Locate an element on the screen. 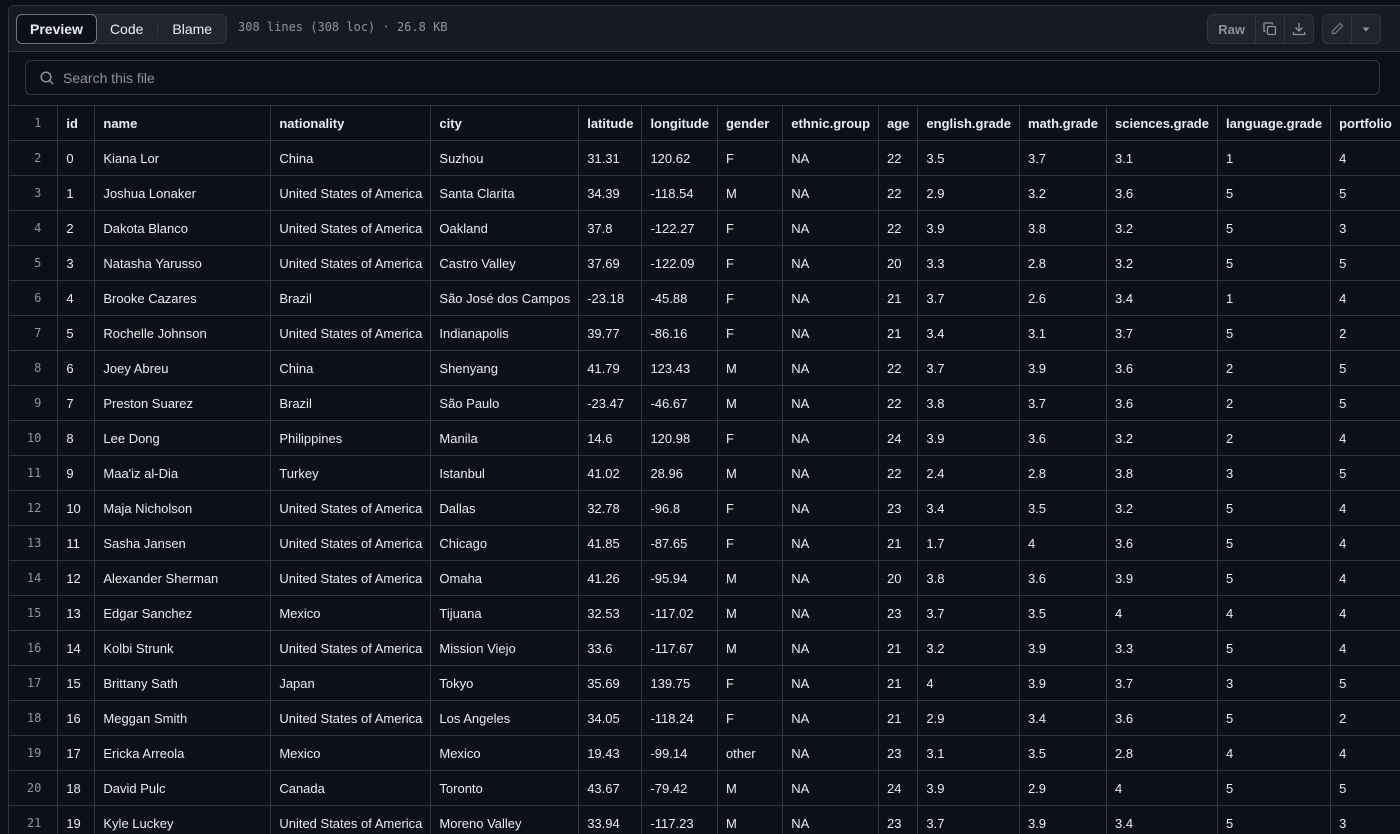 Image resolution: width=1400 pixels, height=834 pixels. table-cell: -96.8 is located at coordinates (680, 508).